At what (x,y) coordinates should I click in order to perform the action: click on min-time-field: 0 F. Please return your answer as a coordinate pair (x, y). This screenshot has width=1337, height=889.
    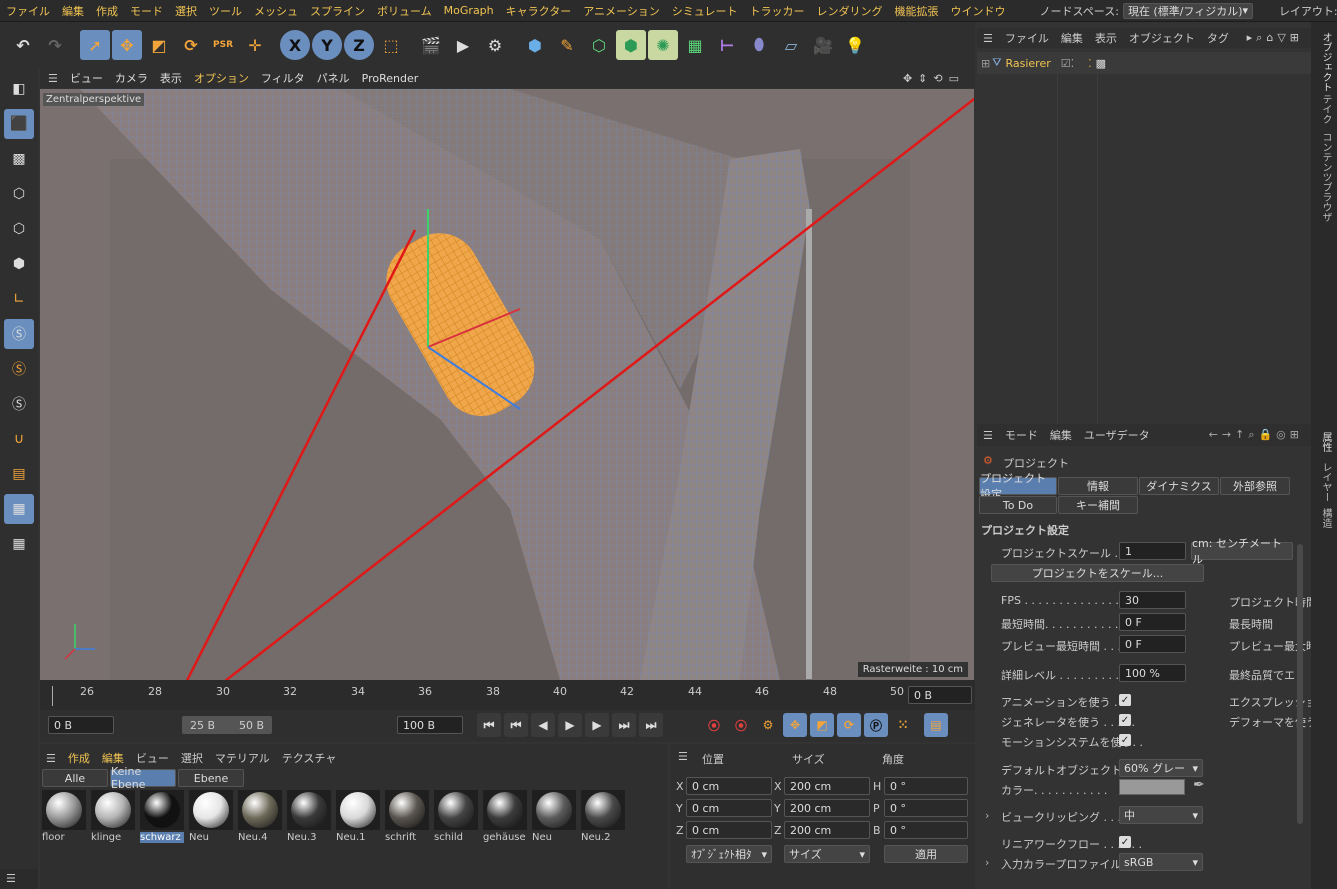
    Looking at the image, I should click on (1152, 622).